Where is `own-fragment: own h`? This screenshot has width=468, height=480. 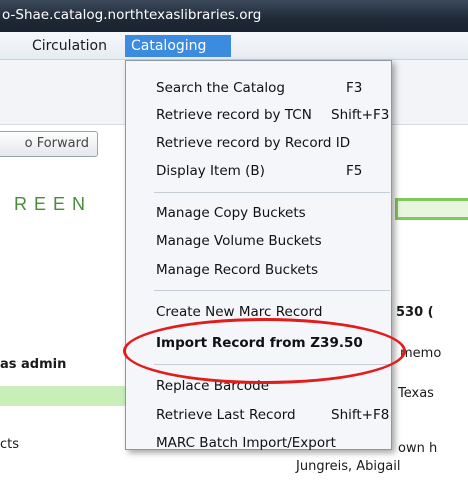 own-fragment: own h is located at coordinates (418, 448).